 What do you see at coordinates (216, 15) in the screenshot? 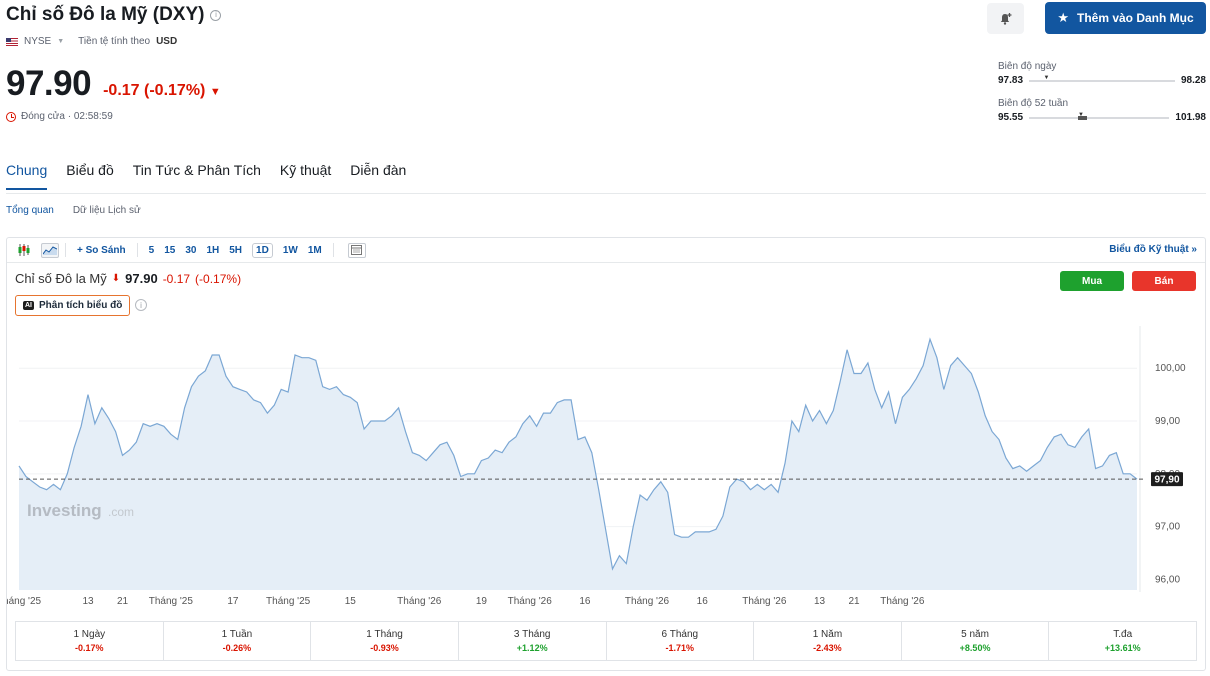
I see `info-icon: i` at bounding box center [216, 15].